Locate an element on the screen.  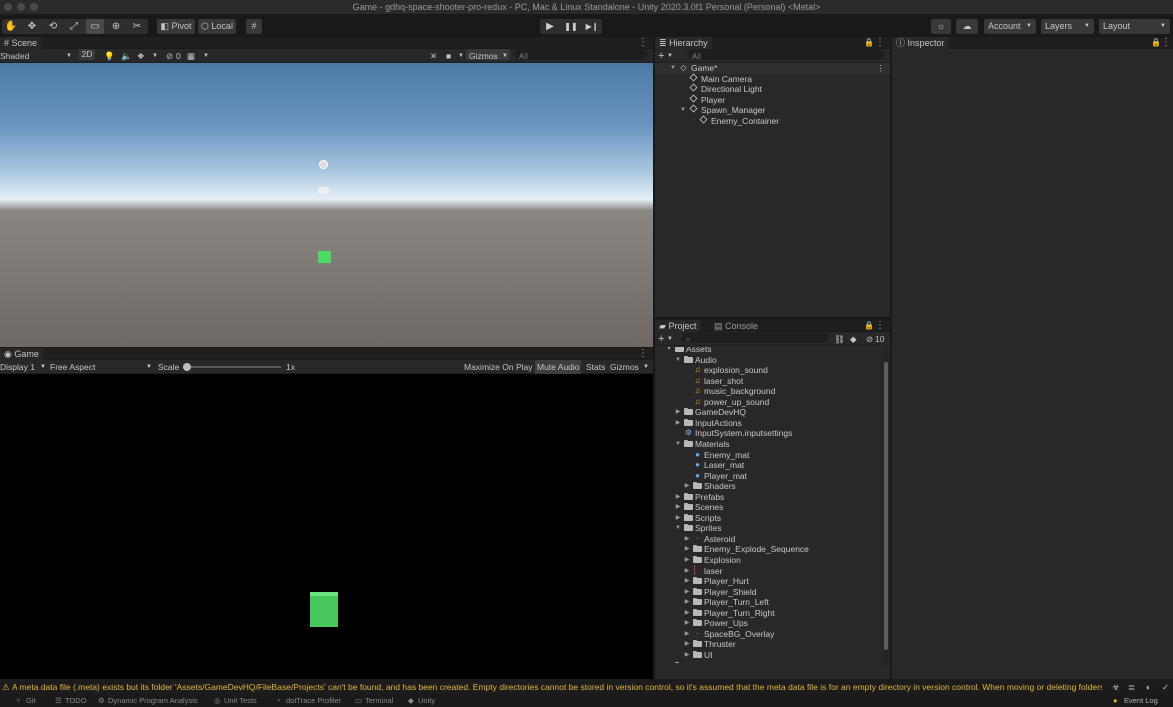
pivot-toggle: ◧ Pivot is located at coordinates (176, 26).